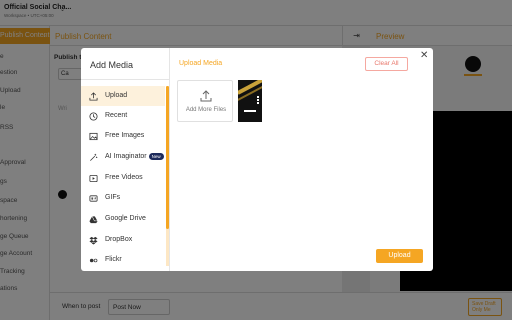 The height and width of the screenshot is (320, 512). What do you see at coordinates (123, 198) in the screenshot?
I see `source-gifs: GIFs` at bounding box center [123, 198].